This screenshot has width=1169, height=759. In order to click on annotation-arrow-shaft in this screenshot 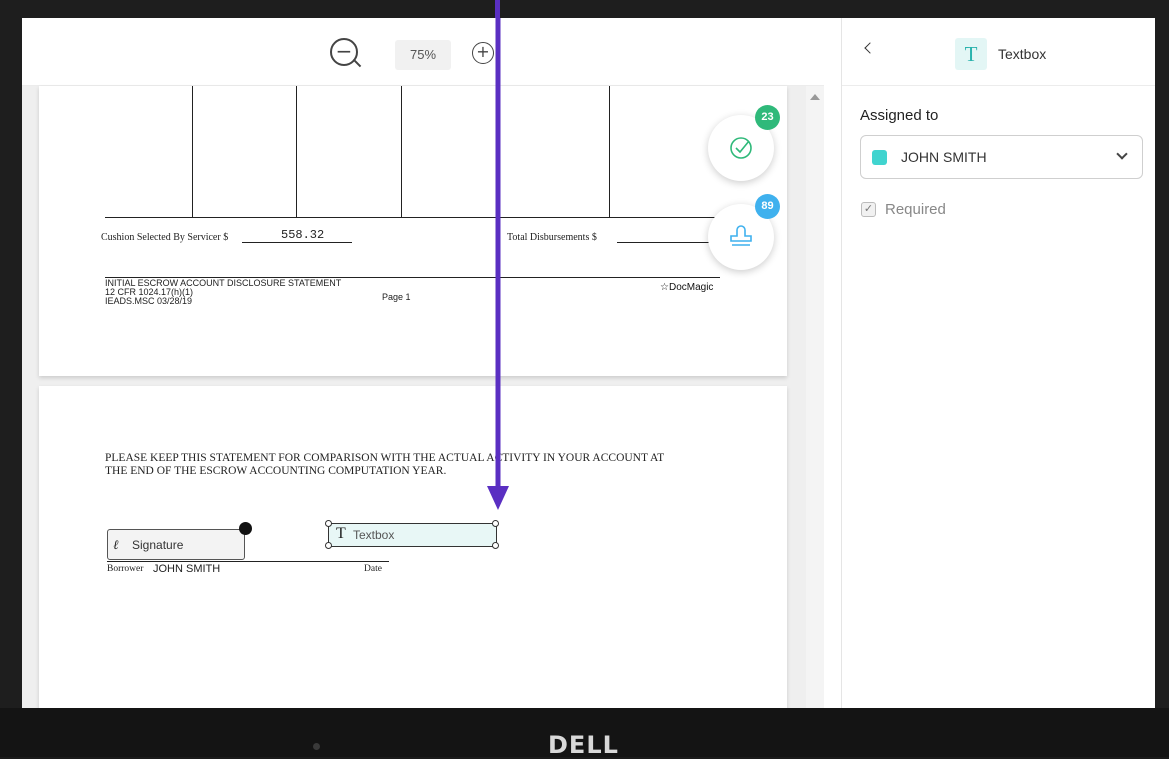, I will do `click(497, 9)`.